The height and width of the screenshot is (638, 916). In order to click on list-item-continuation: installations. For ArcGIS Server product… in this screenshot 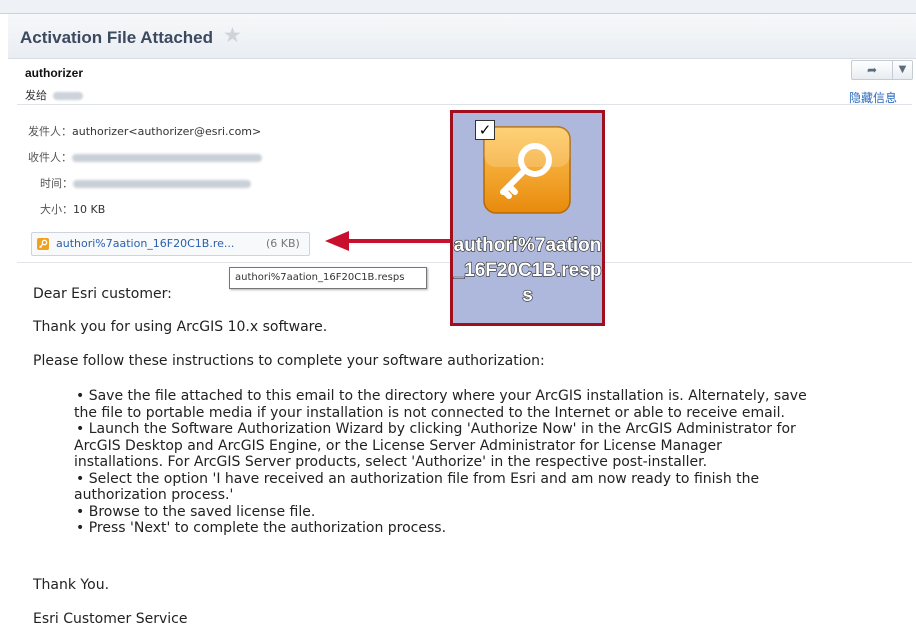, I will do `click(485, 462)`.